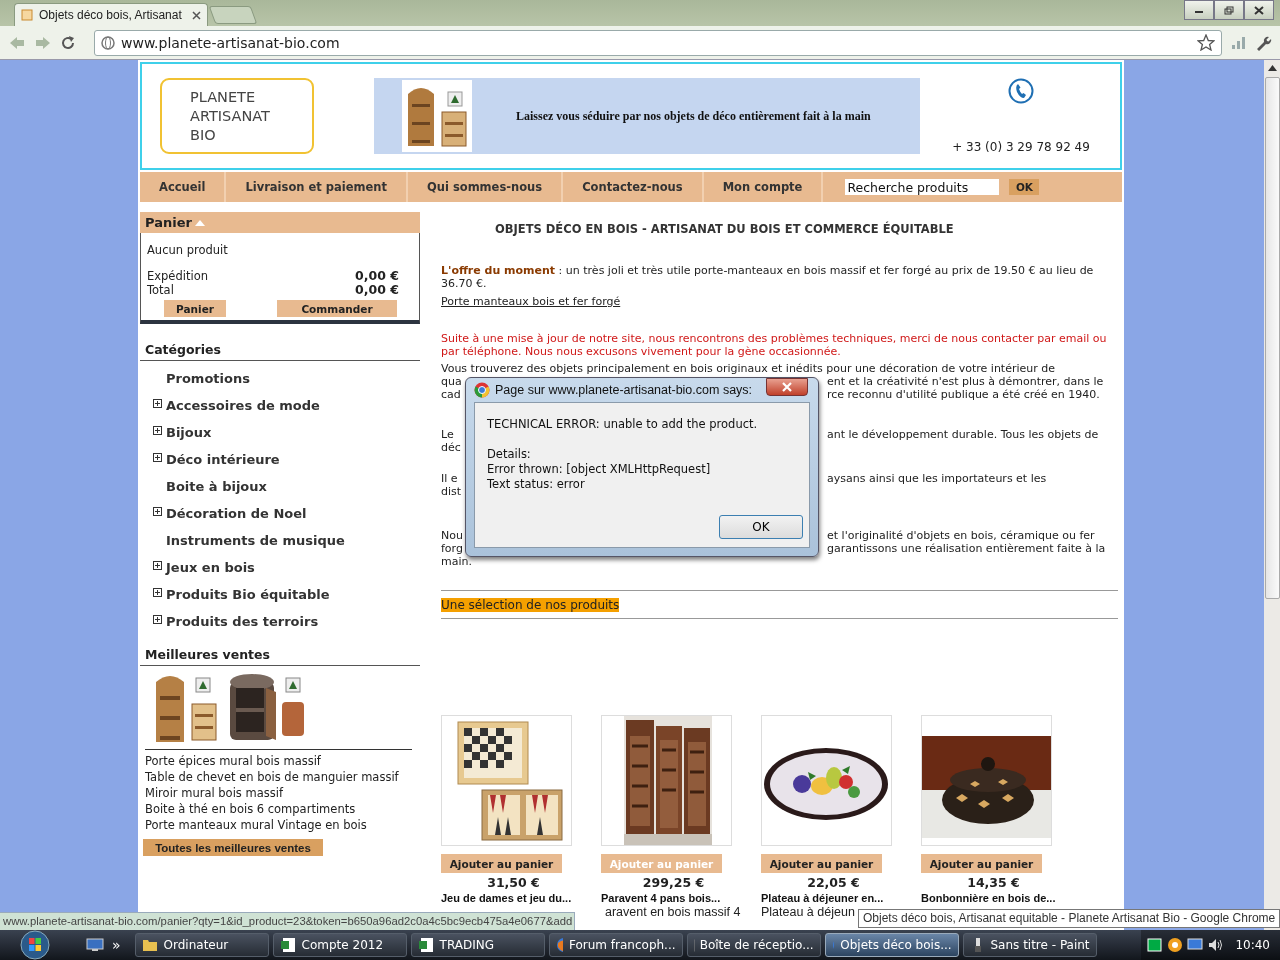 The image size is (1280, 960). What do you see at coordinates (317, 187) in the screenshot?
I see `nav-link: Livraison et paiement` at bounding box center [317, 187].